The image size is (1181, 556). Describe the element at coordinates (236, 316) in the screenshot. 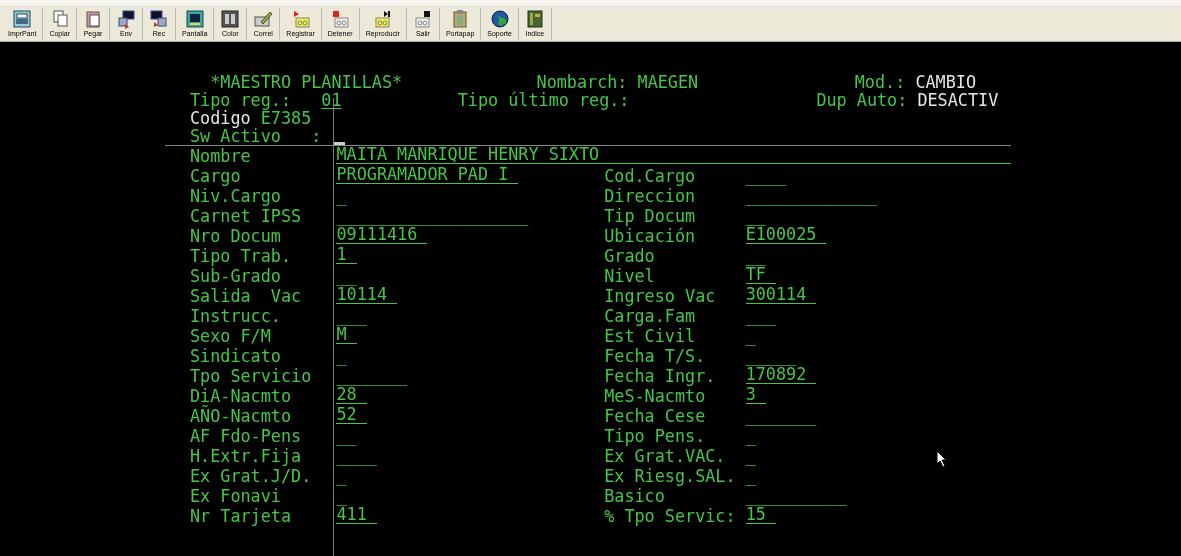

I see `field-label: Instrucc.` at that location.